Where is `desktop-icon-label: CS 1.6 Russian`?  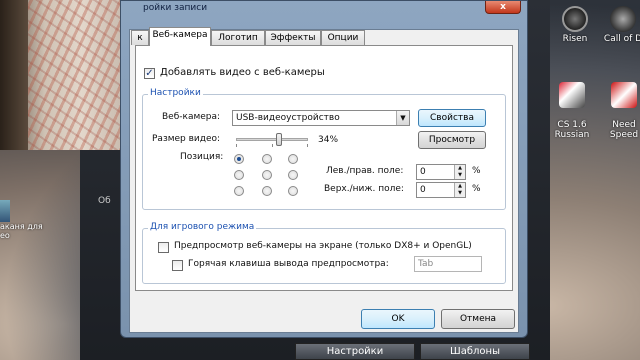
desktop-icon-label: CS 1.6 Russian is located at coordinates (572, 130).